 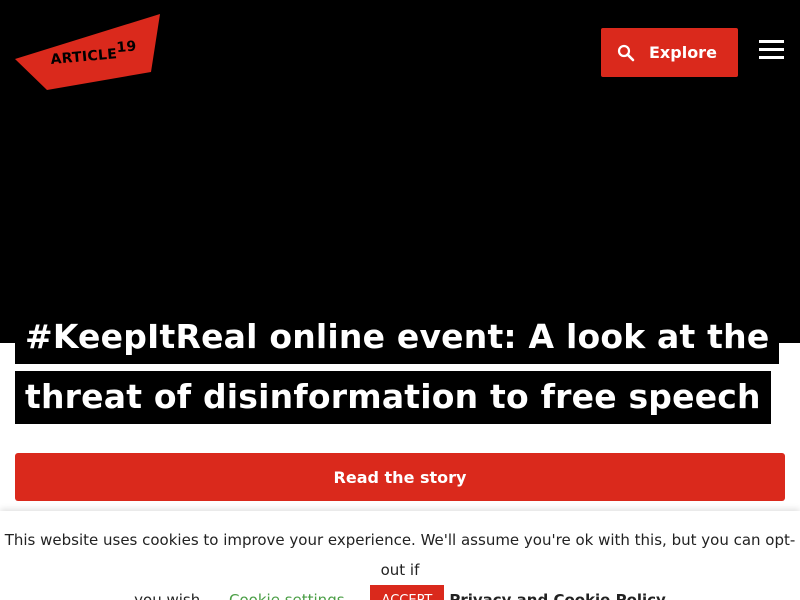 What do you see at coordinates (557, 592) in the screenshot?
I see `privacy-policy-link: Privacy and Cookie Policy` at bounding box center [557, 592].